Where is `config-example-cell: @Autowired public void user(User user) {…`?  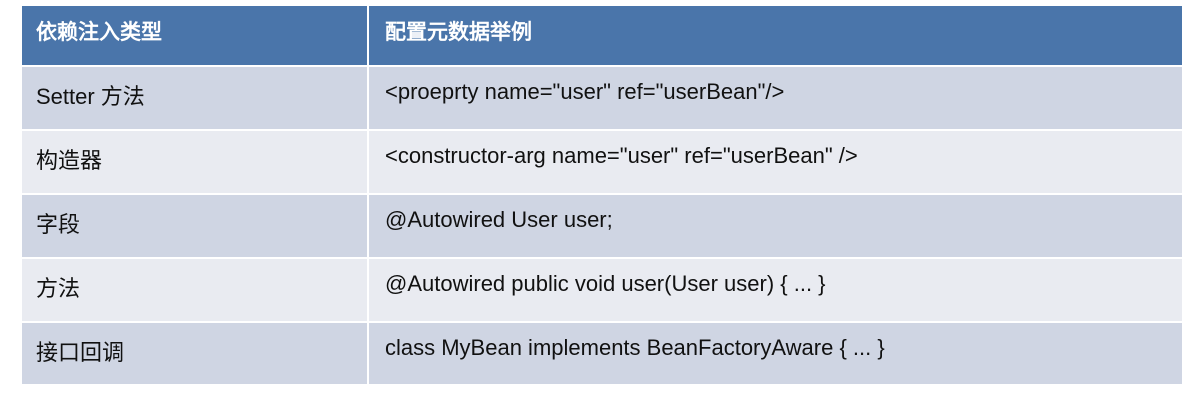 config-example-cell: @Autowired public void user(User user) {… is located at coordinates (605, 283).